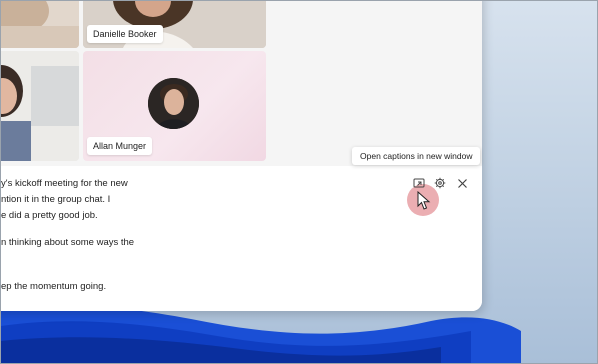 This screenshot has width=598, height=364. I want to click on open-in-new-window-icon, so click(419, 183).